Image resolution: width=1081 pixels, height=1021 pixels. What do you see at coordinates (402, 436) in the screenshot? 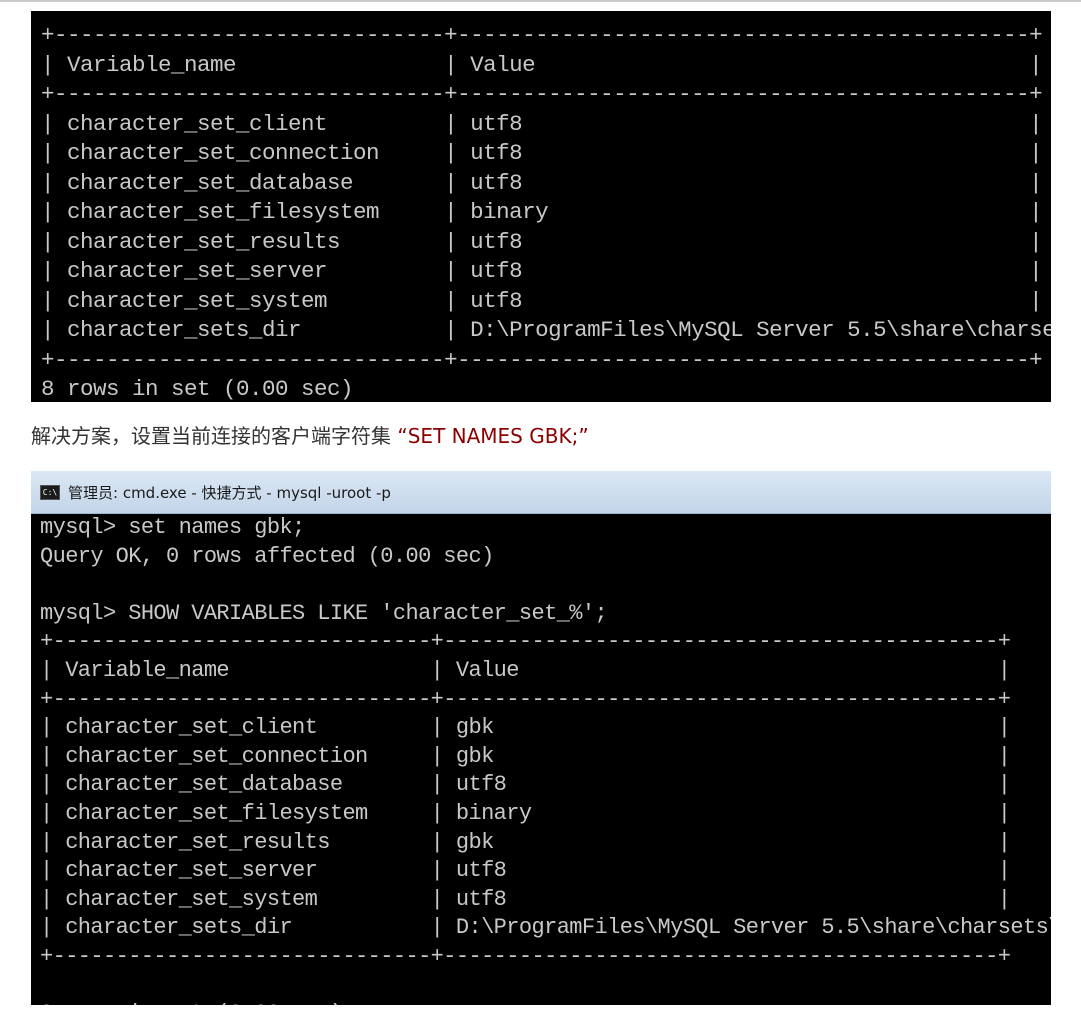
I see `open-quote: “` at bounding box center [402, 436].